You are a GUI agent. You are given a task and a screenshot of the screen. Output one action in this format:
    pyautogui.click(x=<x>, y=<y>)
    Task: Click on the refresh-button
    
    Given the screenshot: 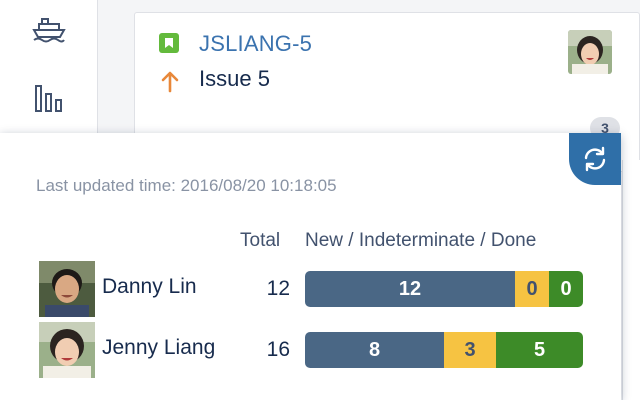 What is the action you would take?
    pyautogui.click(x=595, y=159)
    